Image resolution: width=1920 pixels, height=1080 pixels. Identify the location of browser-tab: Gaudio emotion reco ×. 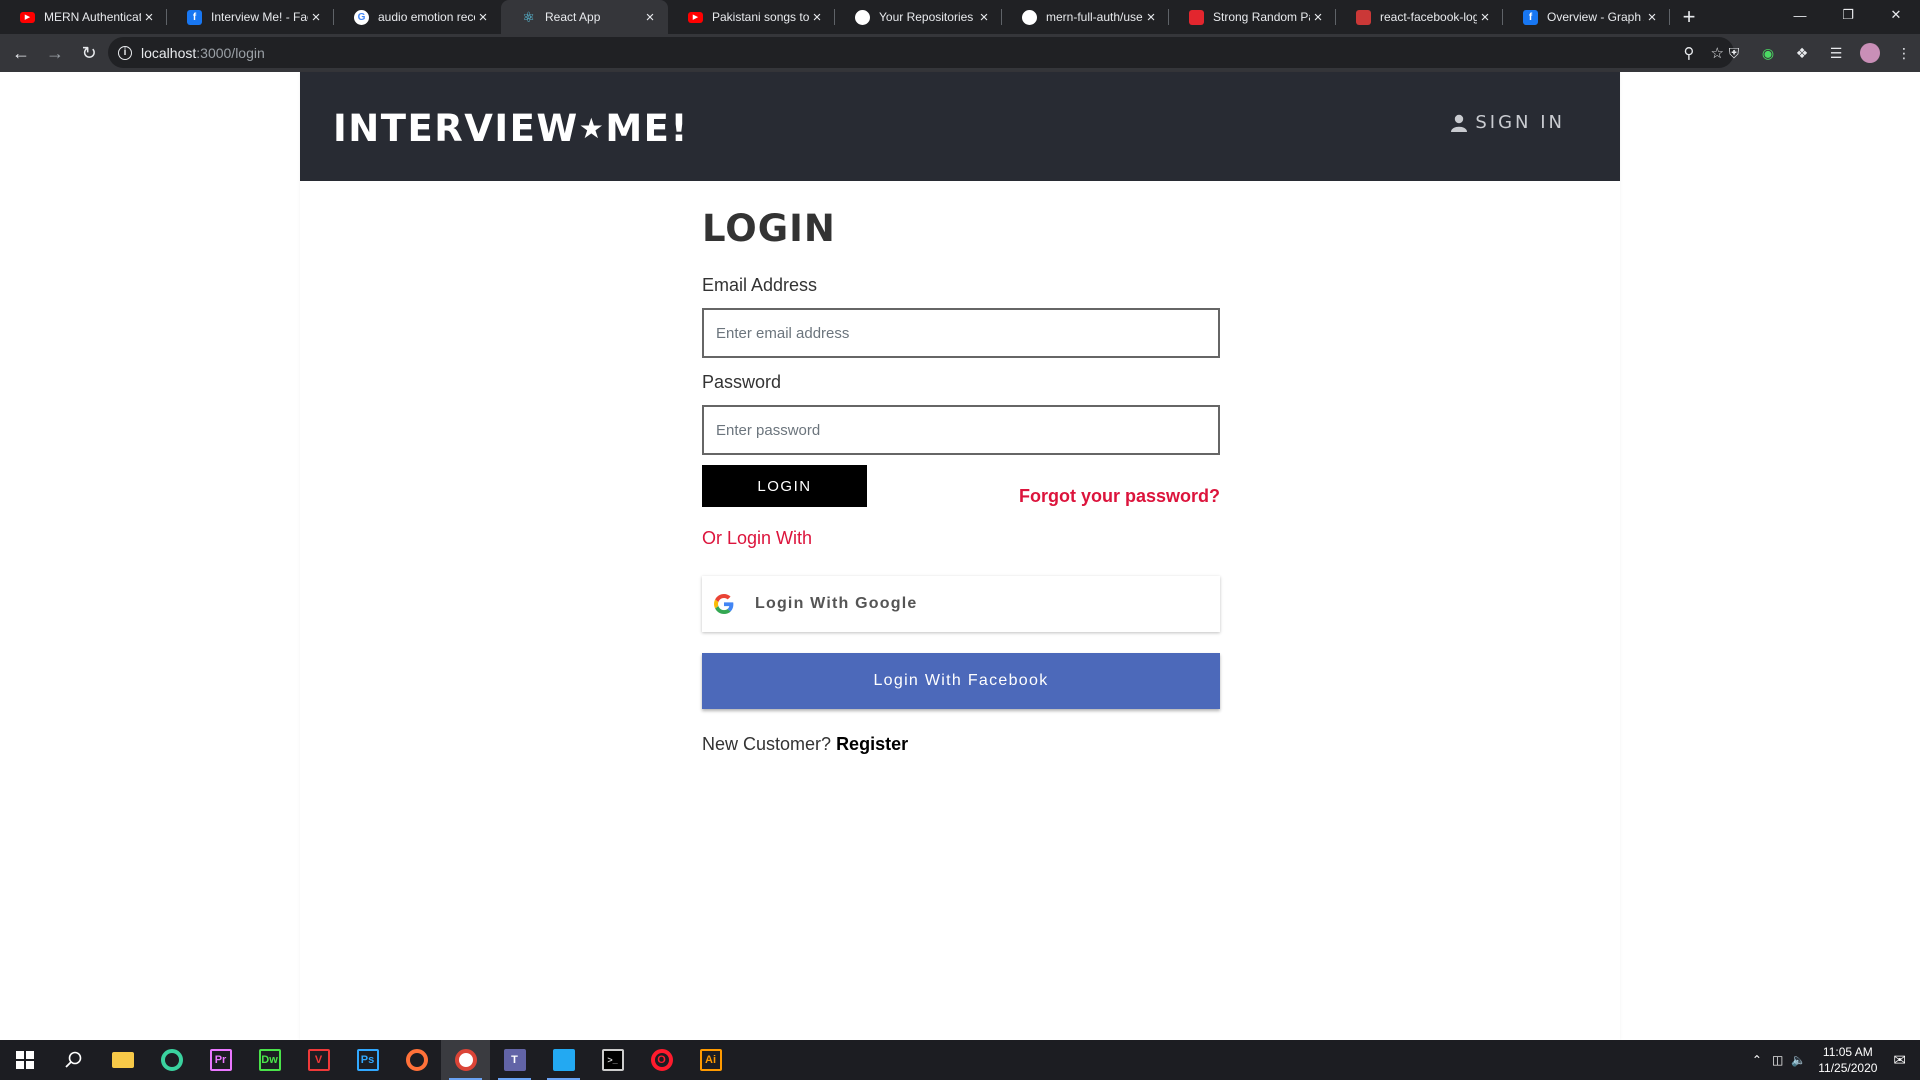
(417, 17).